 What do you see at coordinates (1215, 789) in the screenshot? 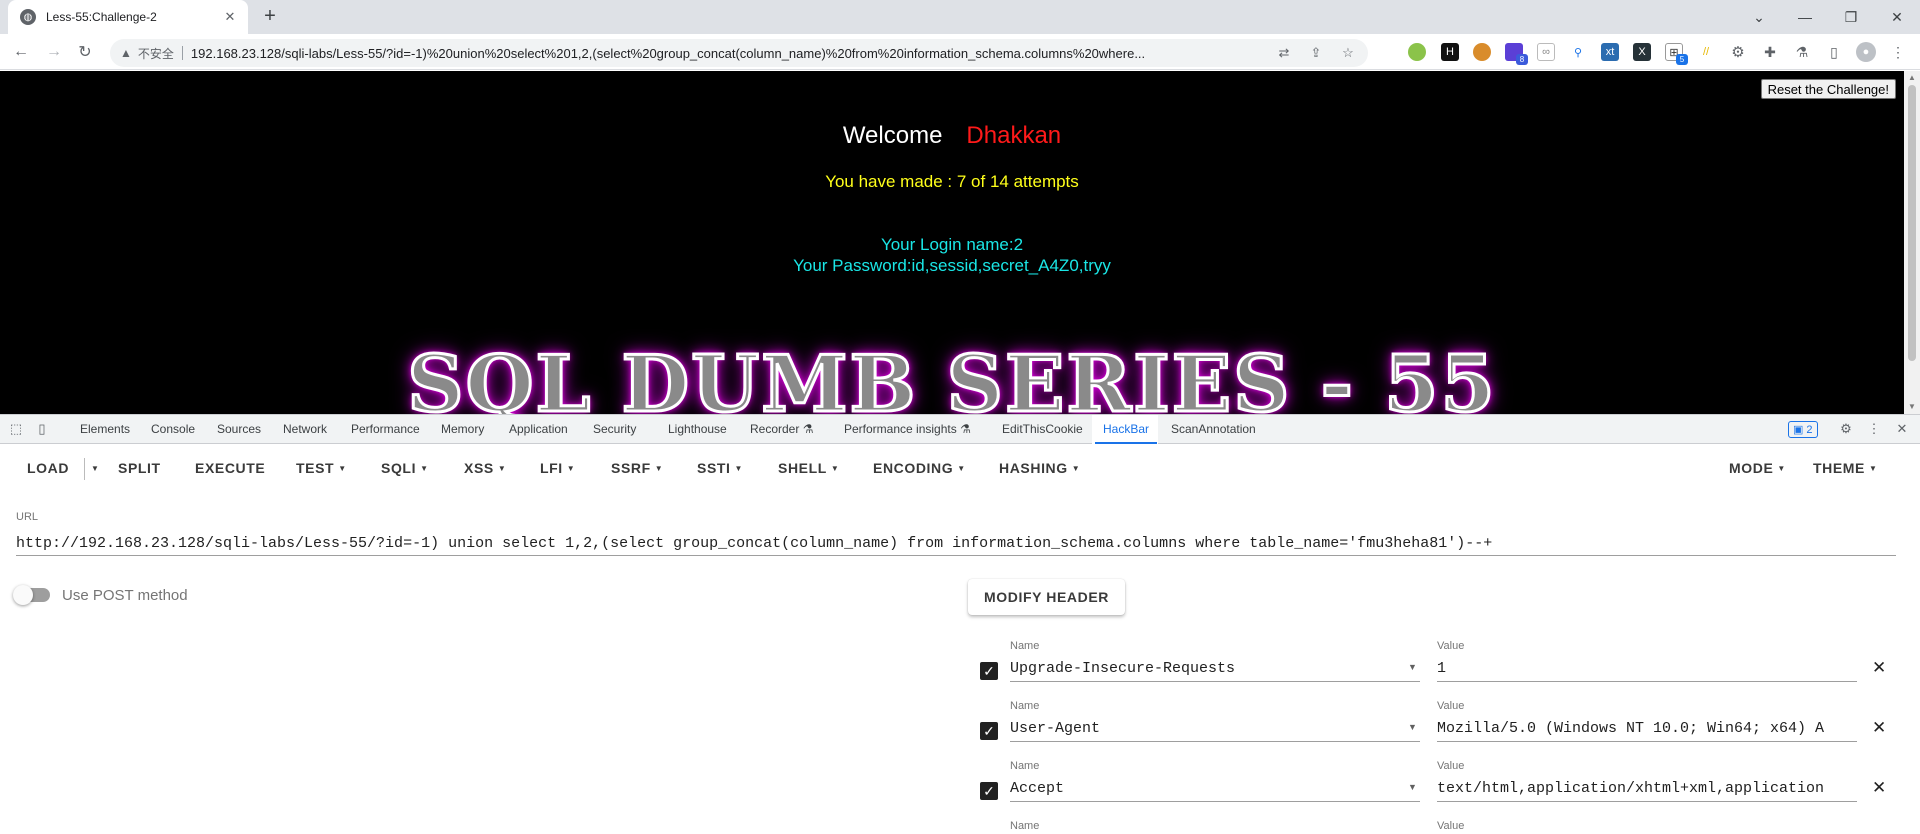
I see `header-name-field: Accept` at bounding box center [1215, 789].